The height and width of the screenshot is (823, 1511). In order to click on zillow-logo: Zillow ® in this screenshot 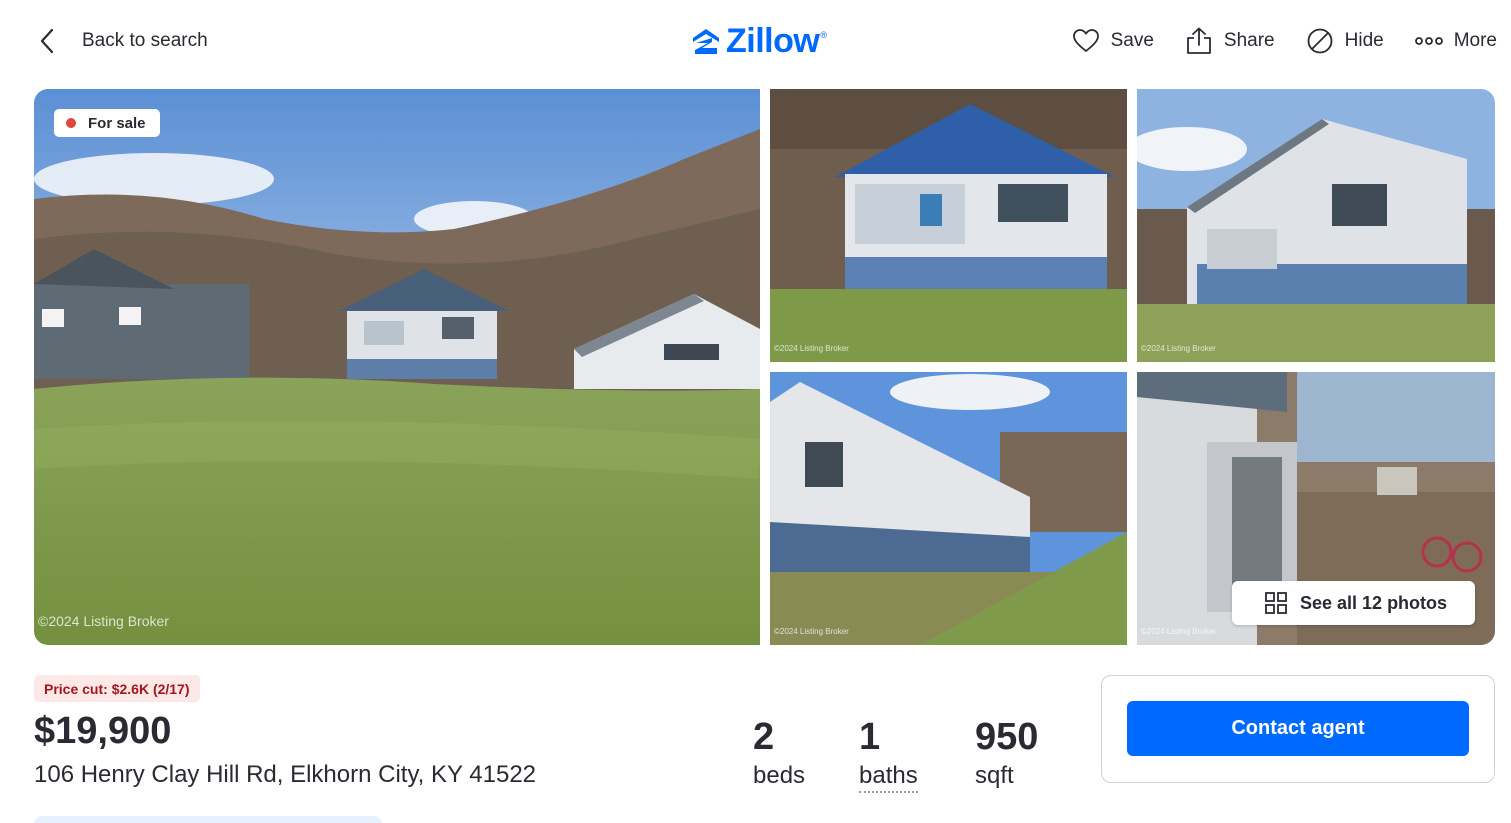, I will do `click(758, 41)`.